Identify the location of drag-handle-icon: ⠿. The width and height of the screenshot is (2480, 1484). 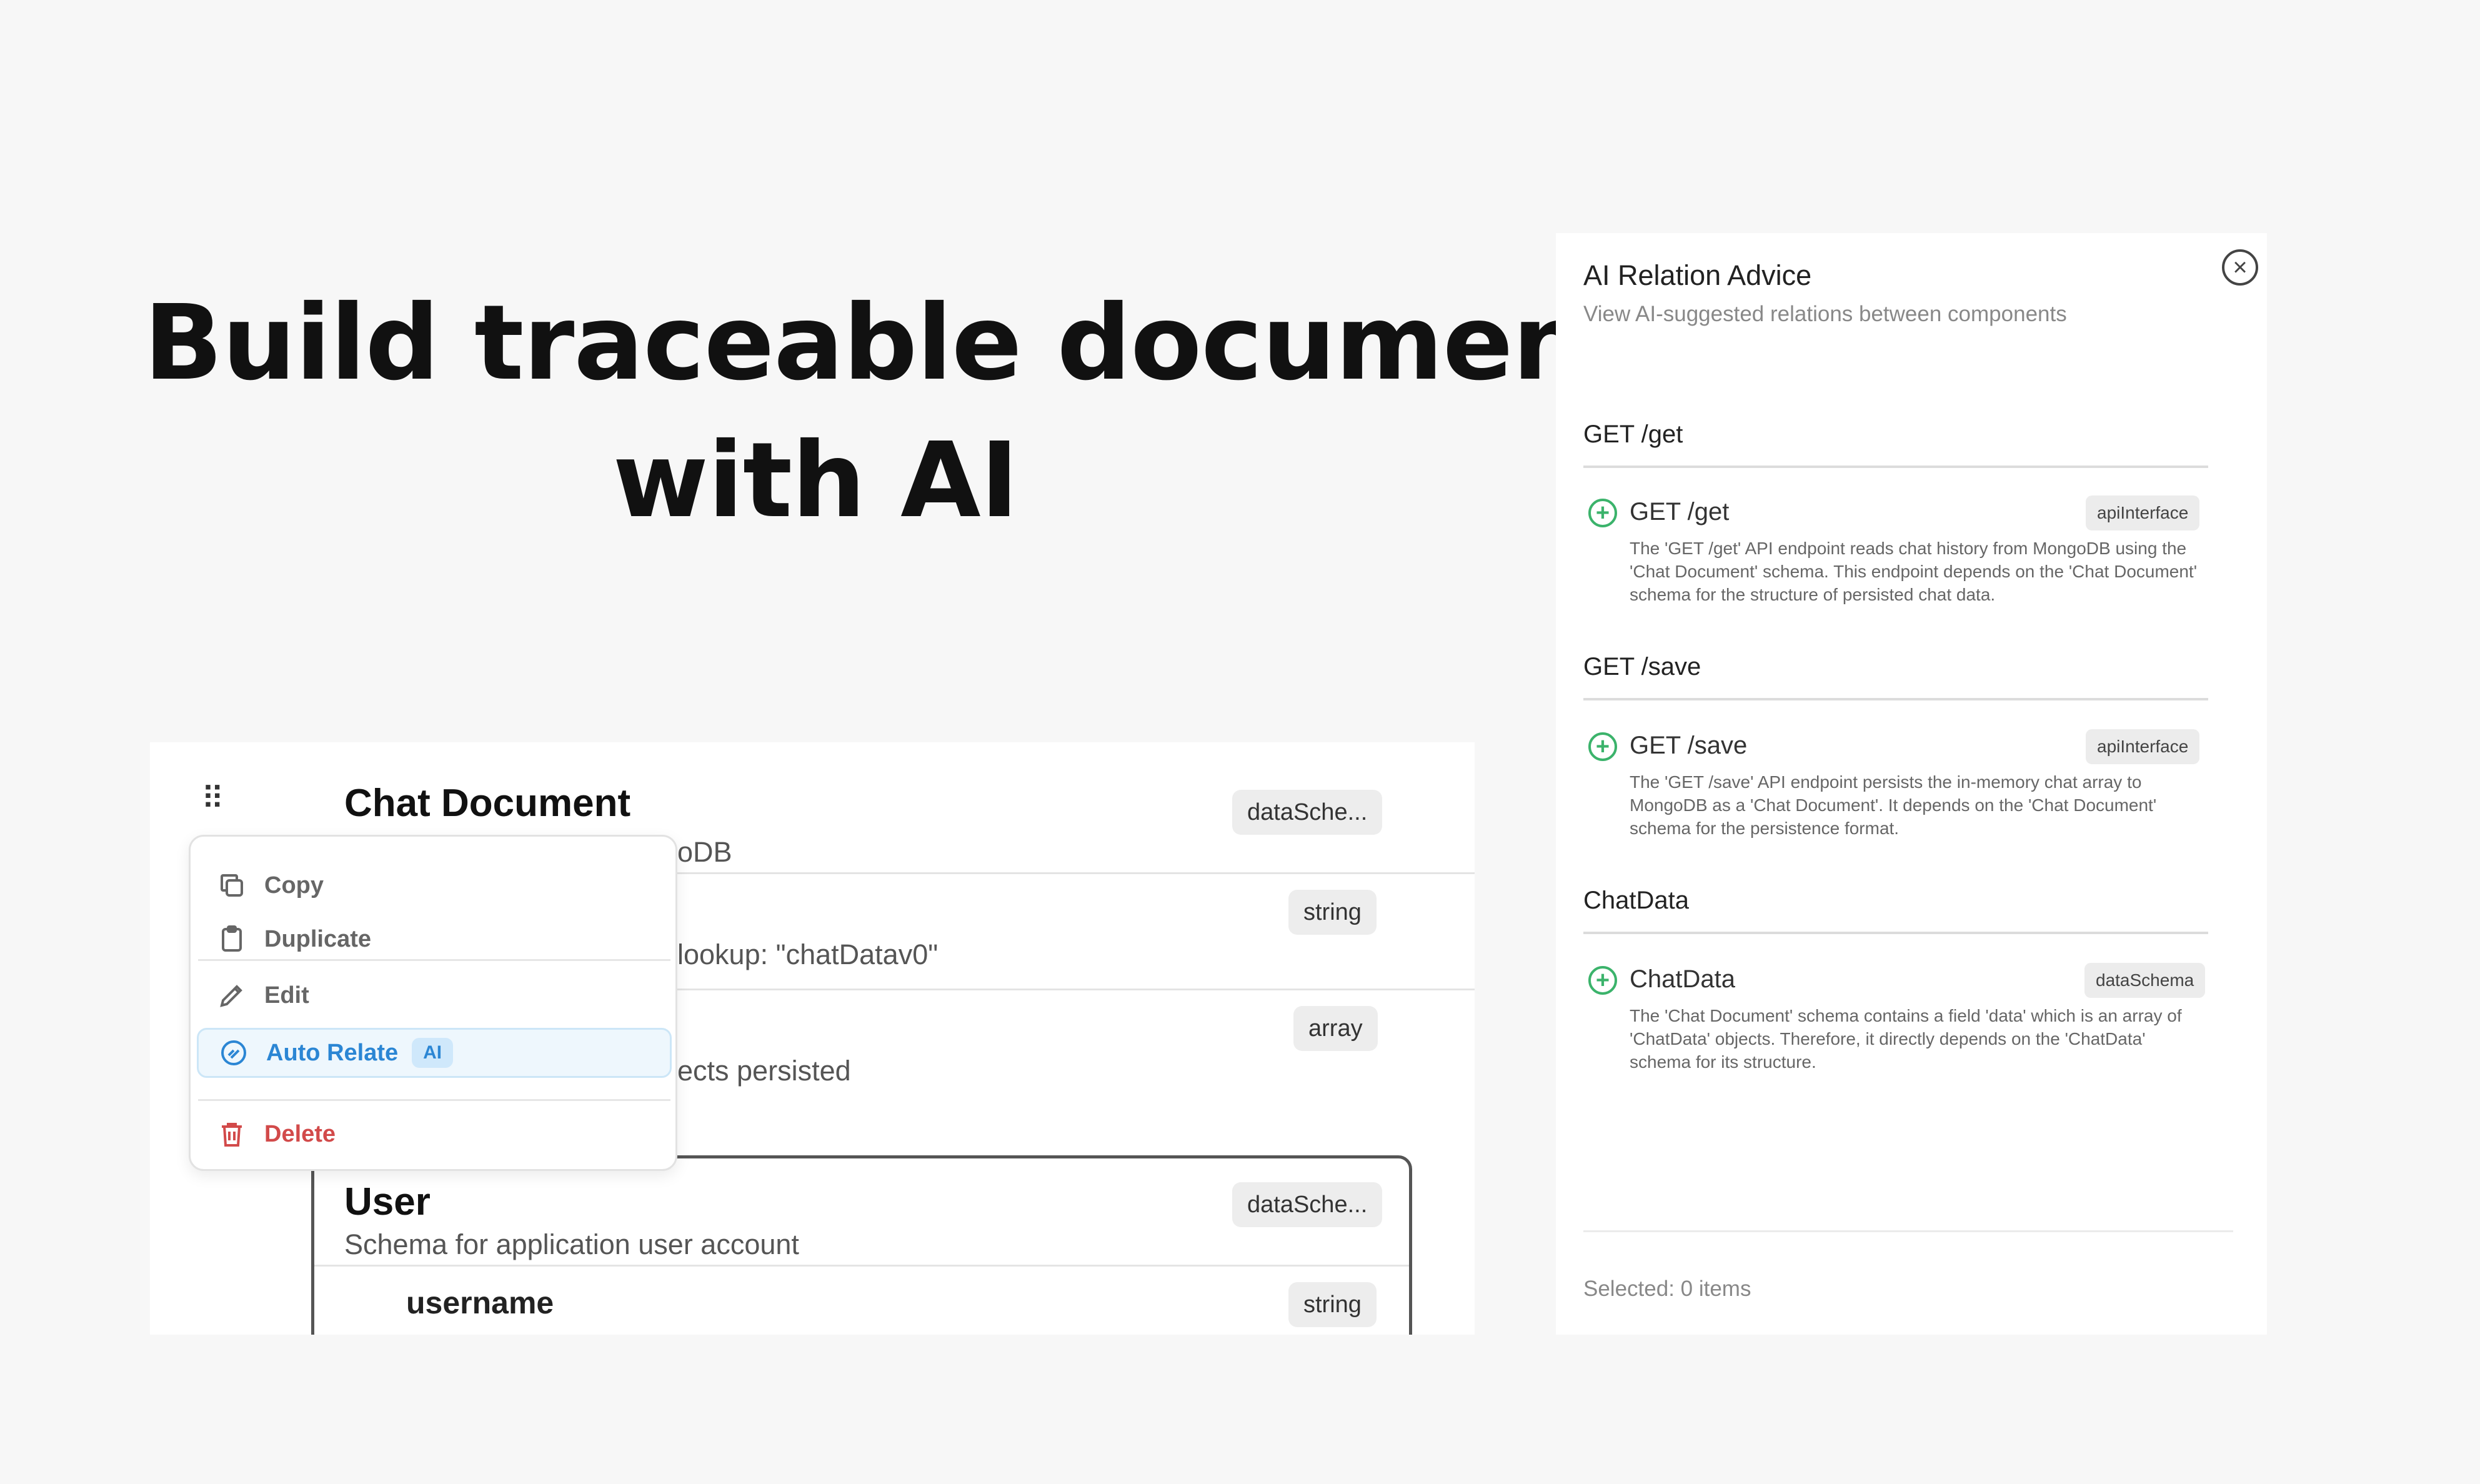
(212, 798).